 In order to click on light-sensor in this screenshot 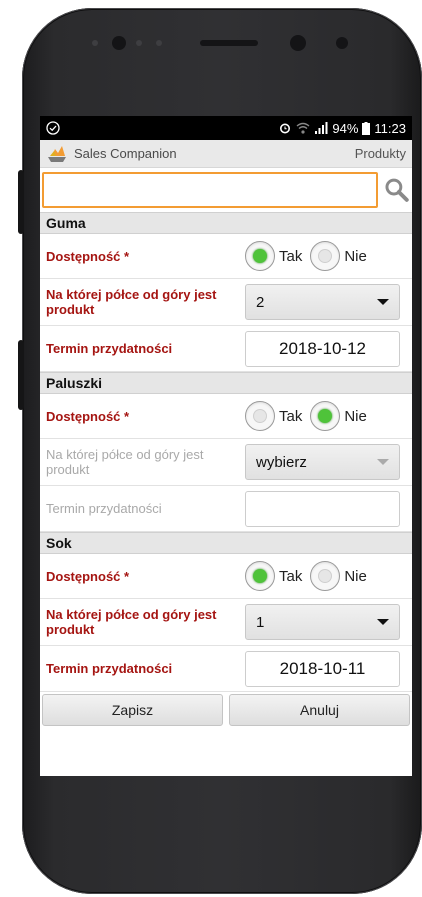, I will do `click(342, 43)`.